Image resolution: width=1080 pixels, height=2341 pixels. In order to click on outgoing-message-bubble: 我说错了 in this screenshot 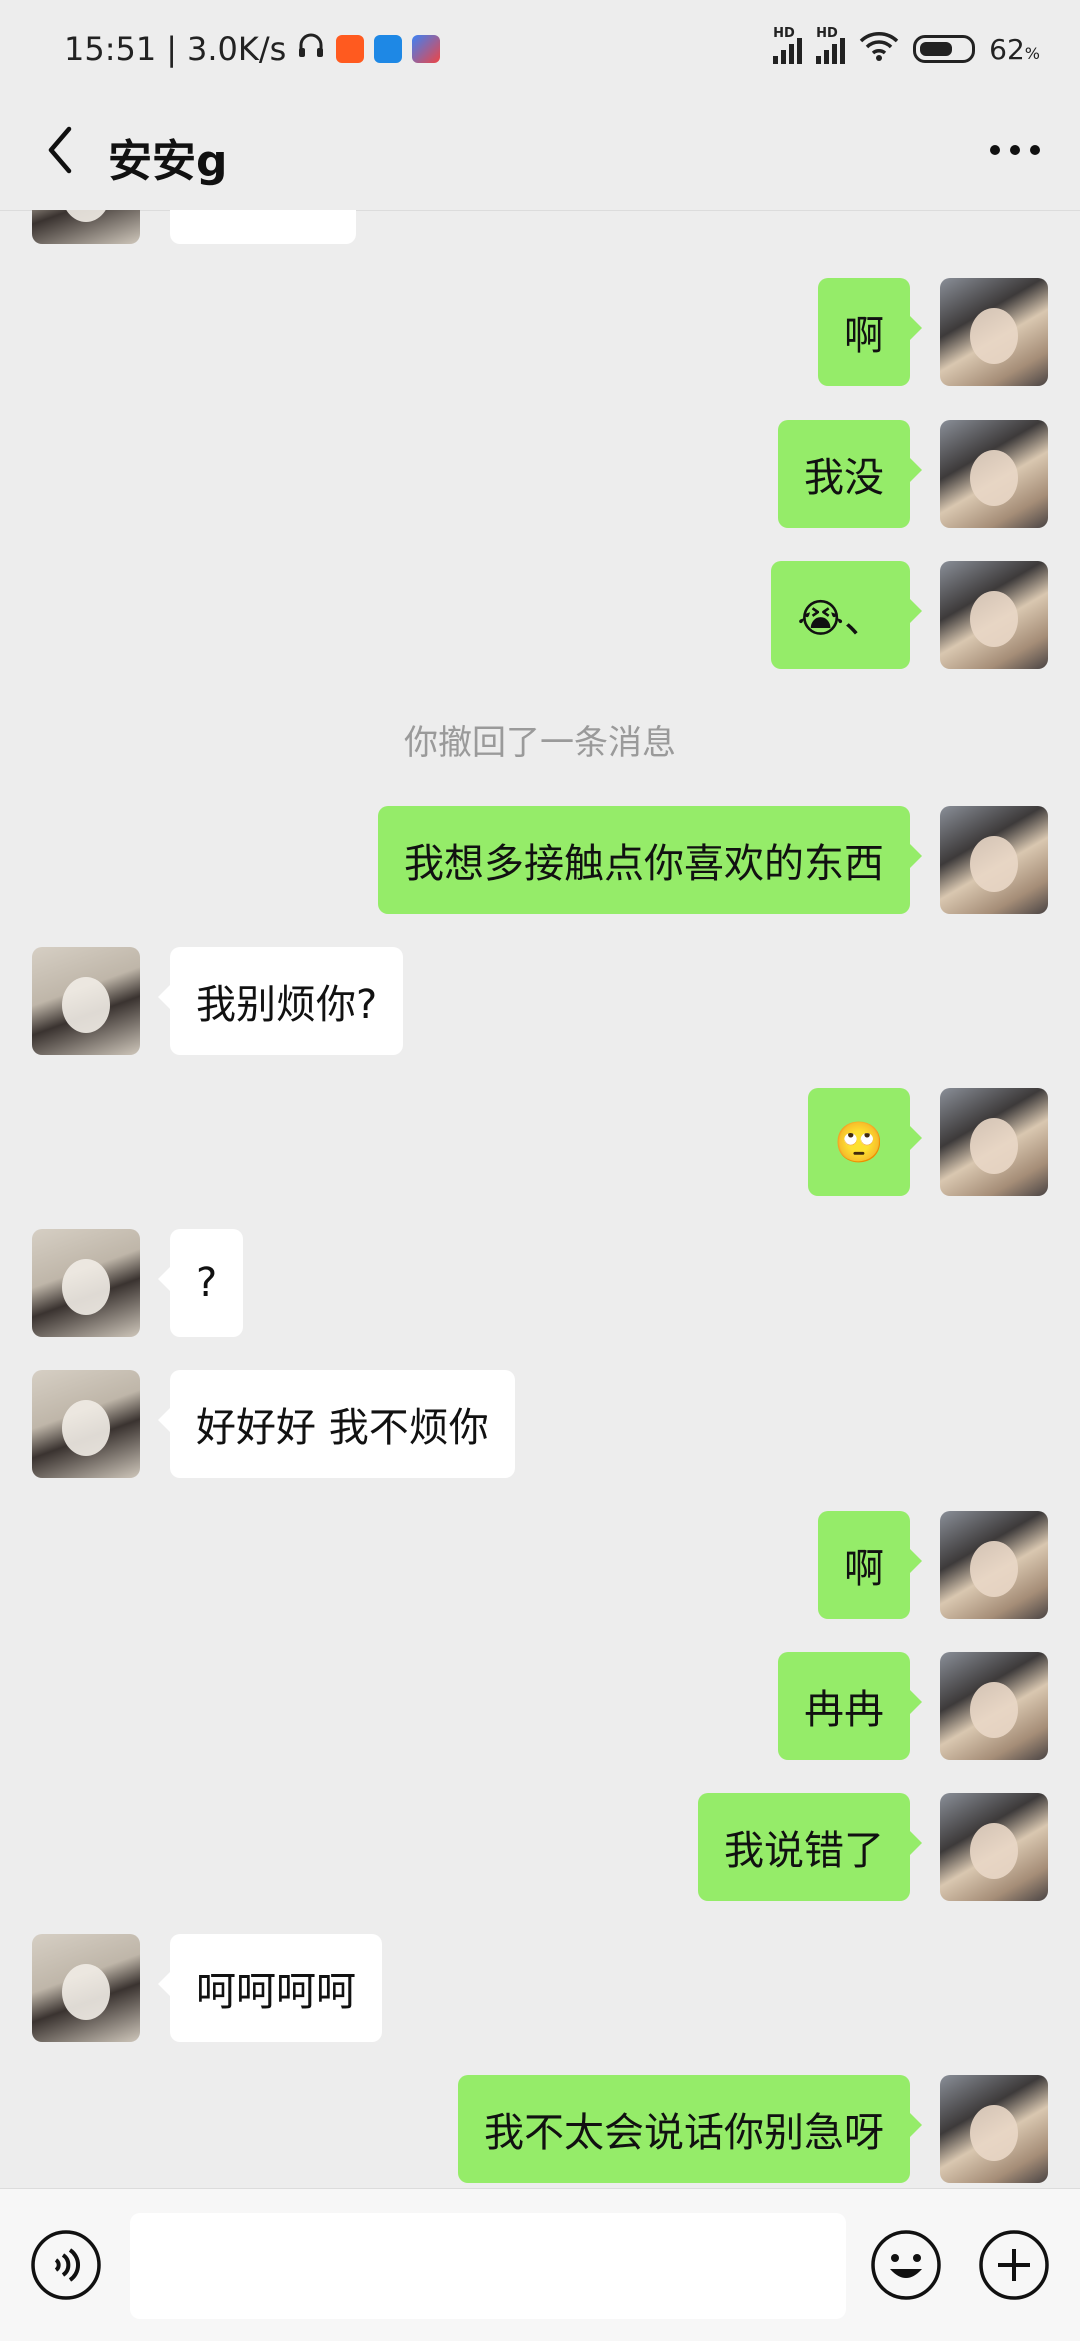, I will do `click(810, 1847)`.